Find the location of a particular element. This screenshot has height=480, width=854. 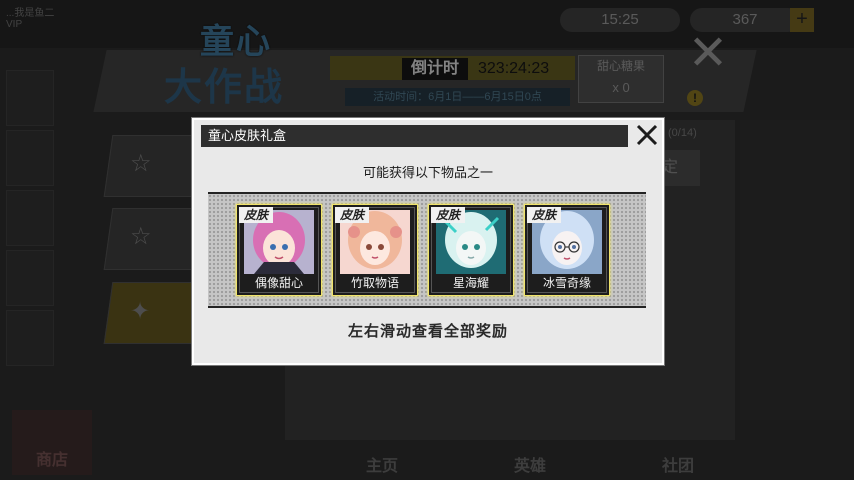

reward-name: 星海耀 is located at coordinates (470, 283).